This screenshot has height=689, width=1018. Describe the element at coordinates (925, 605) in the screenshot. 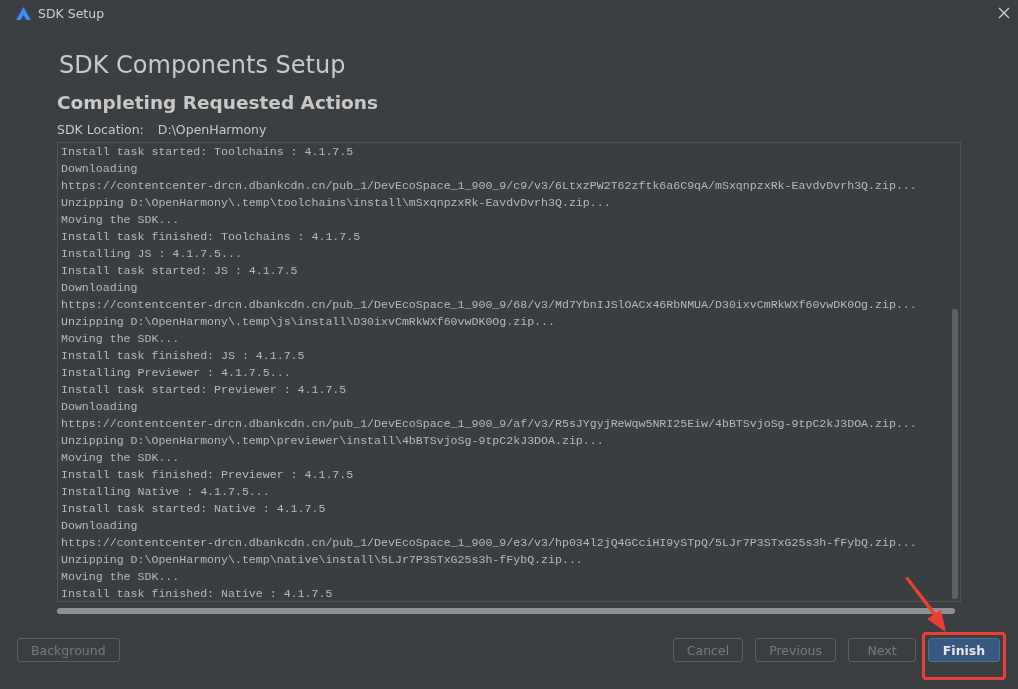

I see `annotation-arrow` at that location.